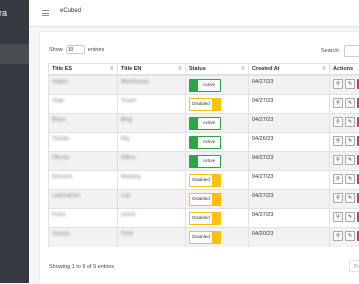  What do you see at coordinates (152, 141) in the screenshot?
I see `cell-title-en: Rig` at bounding box center [152, 141].